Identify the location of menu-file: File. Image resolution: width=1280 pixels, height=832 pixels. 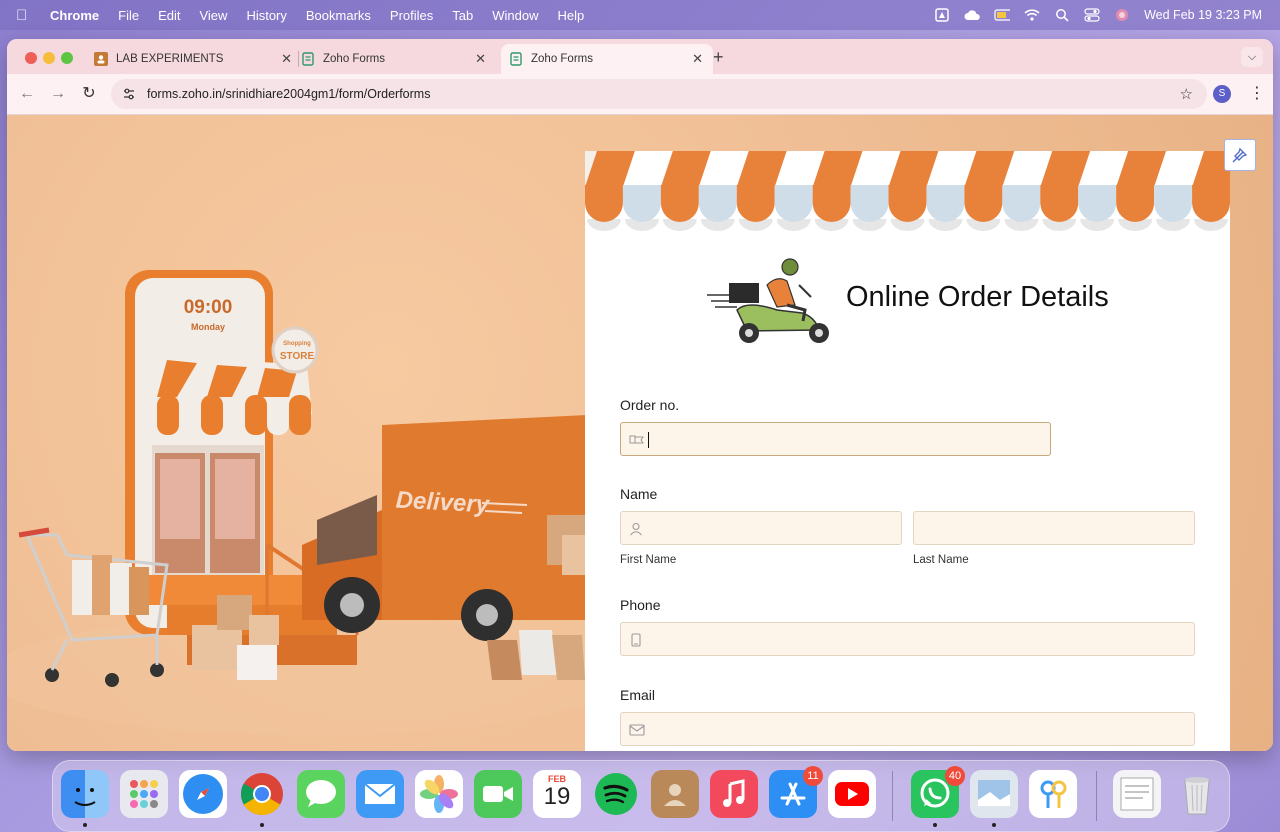
(128, 15).